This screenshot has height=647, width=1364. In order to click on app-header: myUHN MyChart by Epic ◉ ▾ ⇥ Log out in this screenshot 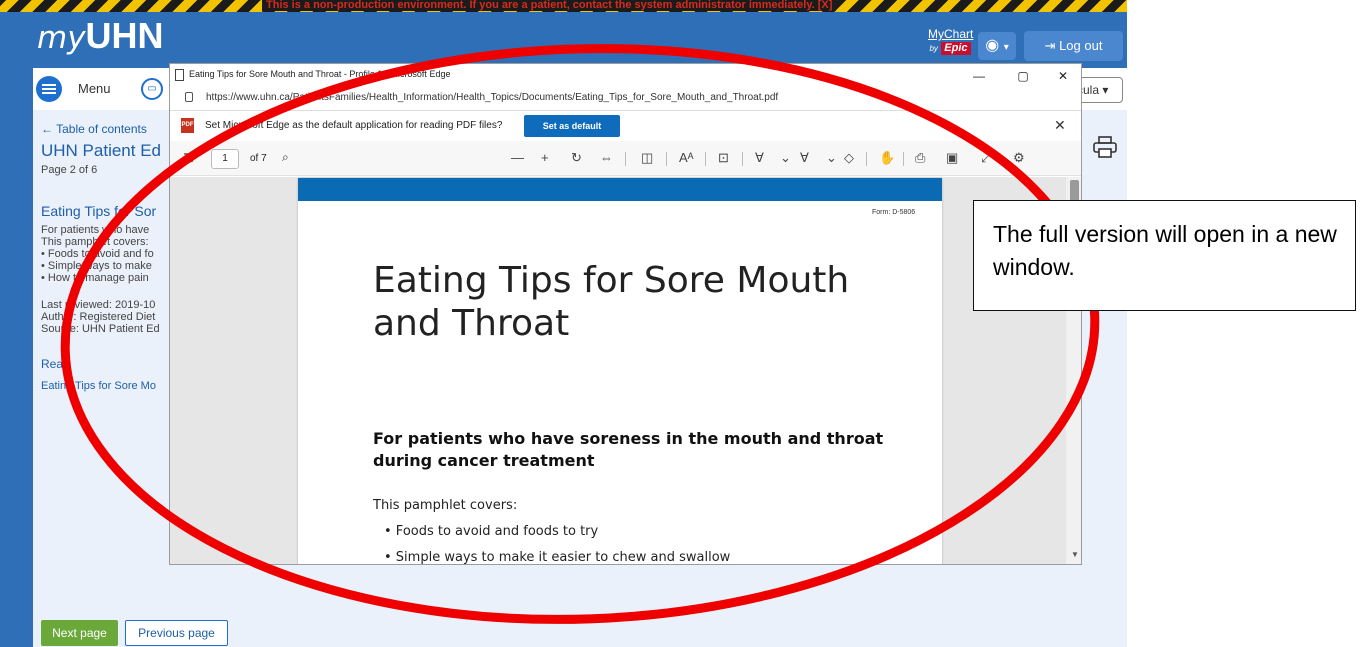, I will do `click(563, 39)`.